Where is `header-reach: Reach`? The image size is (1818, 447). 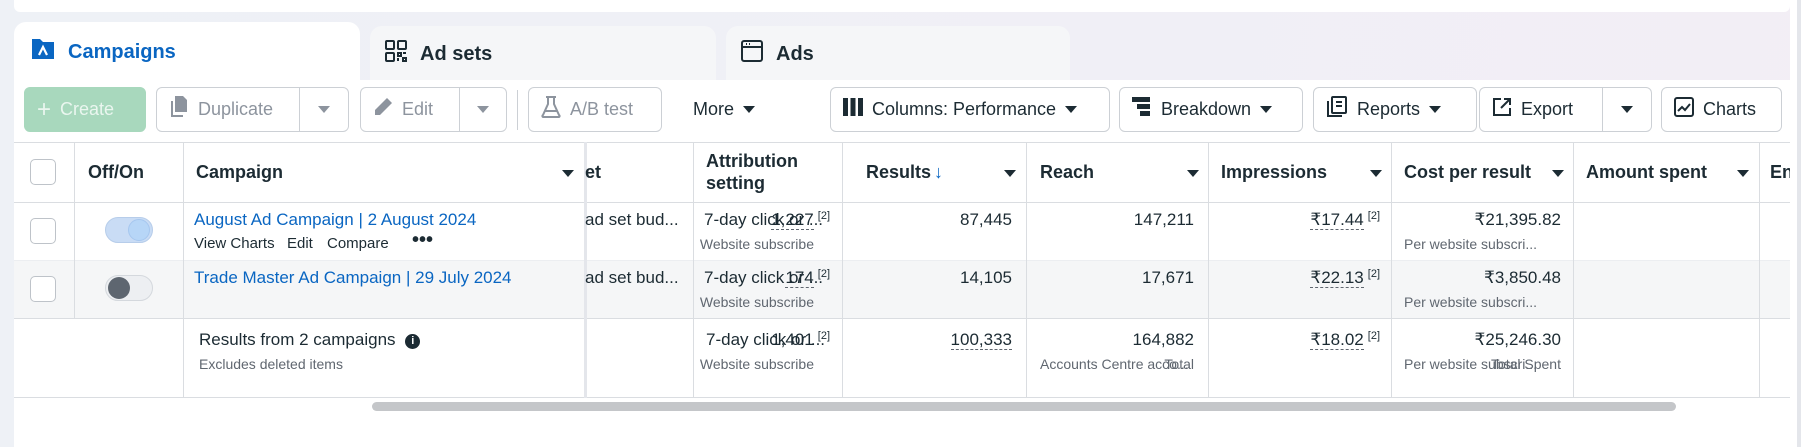 header-reach: Reach is located at coordinates (1067, 172).